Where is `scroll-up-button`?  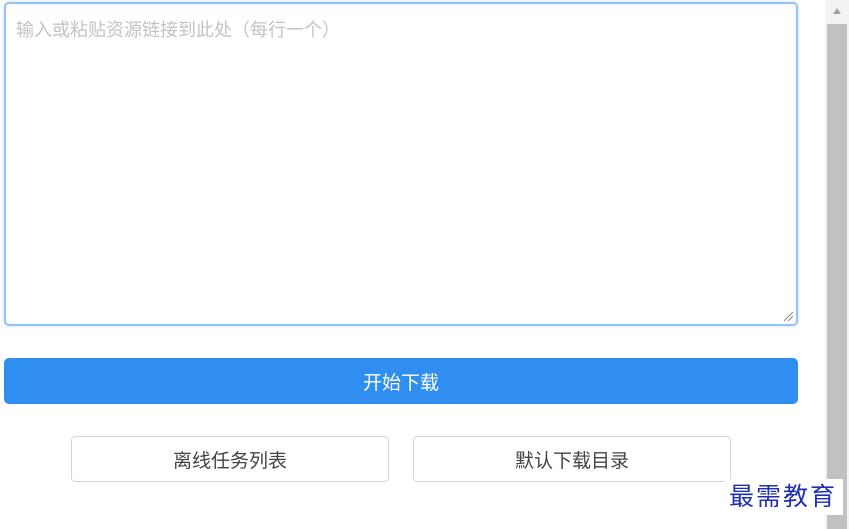 scroll-up-button is located at coordinates (837, 11).